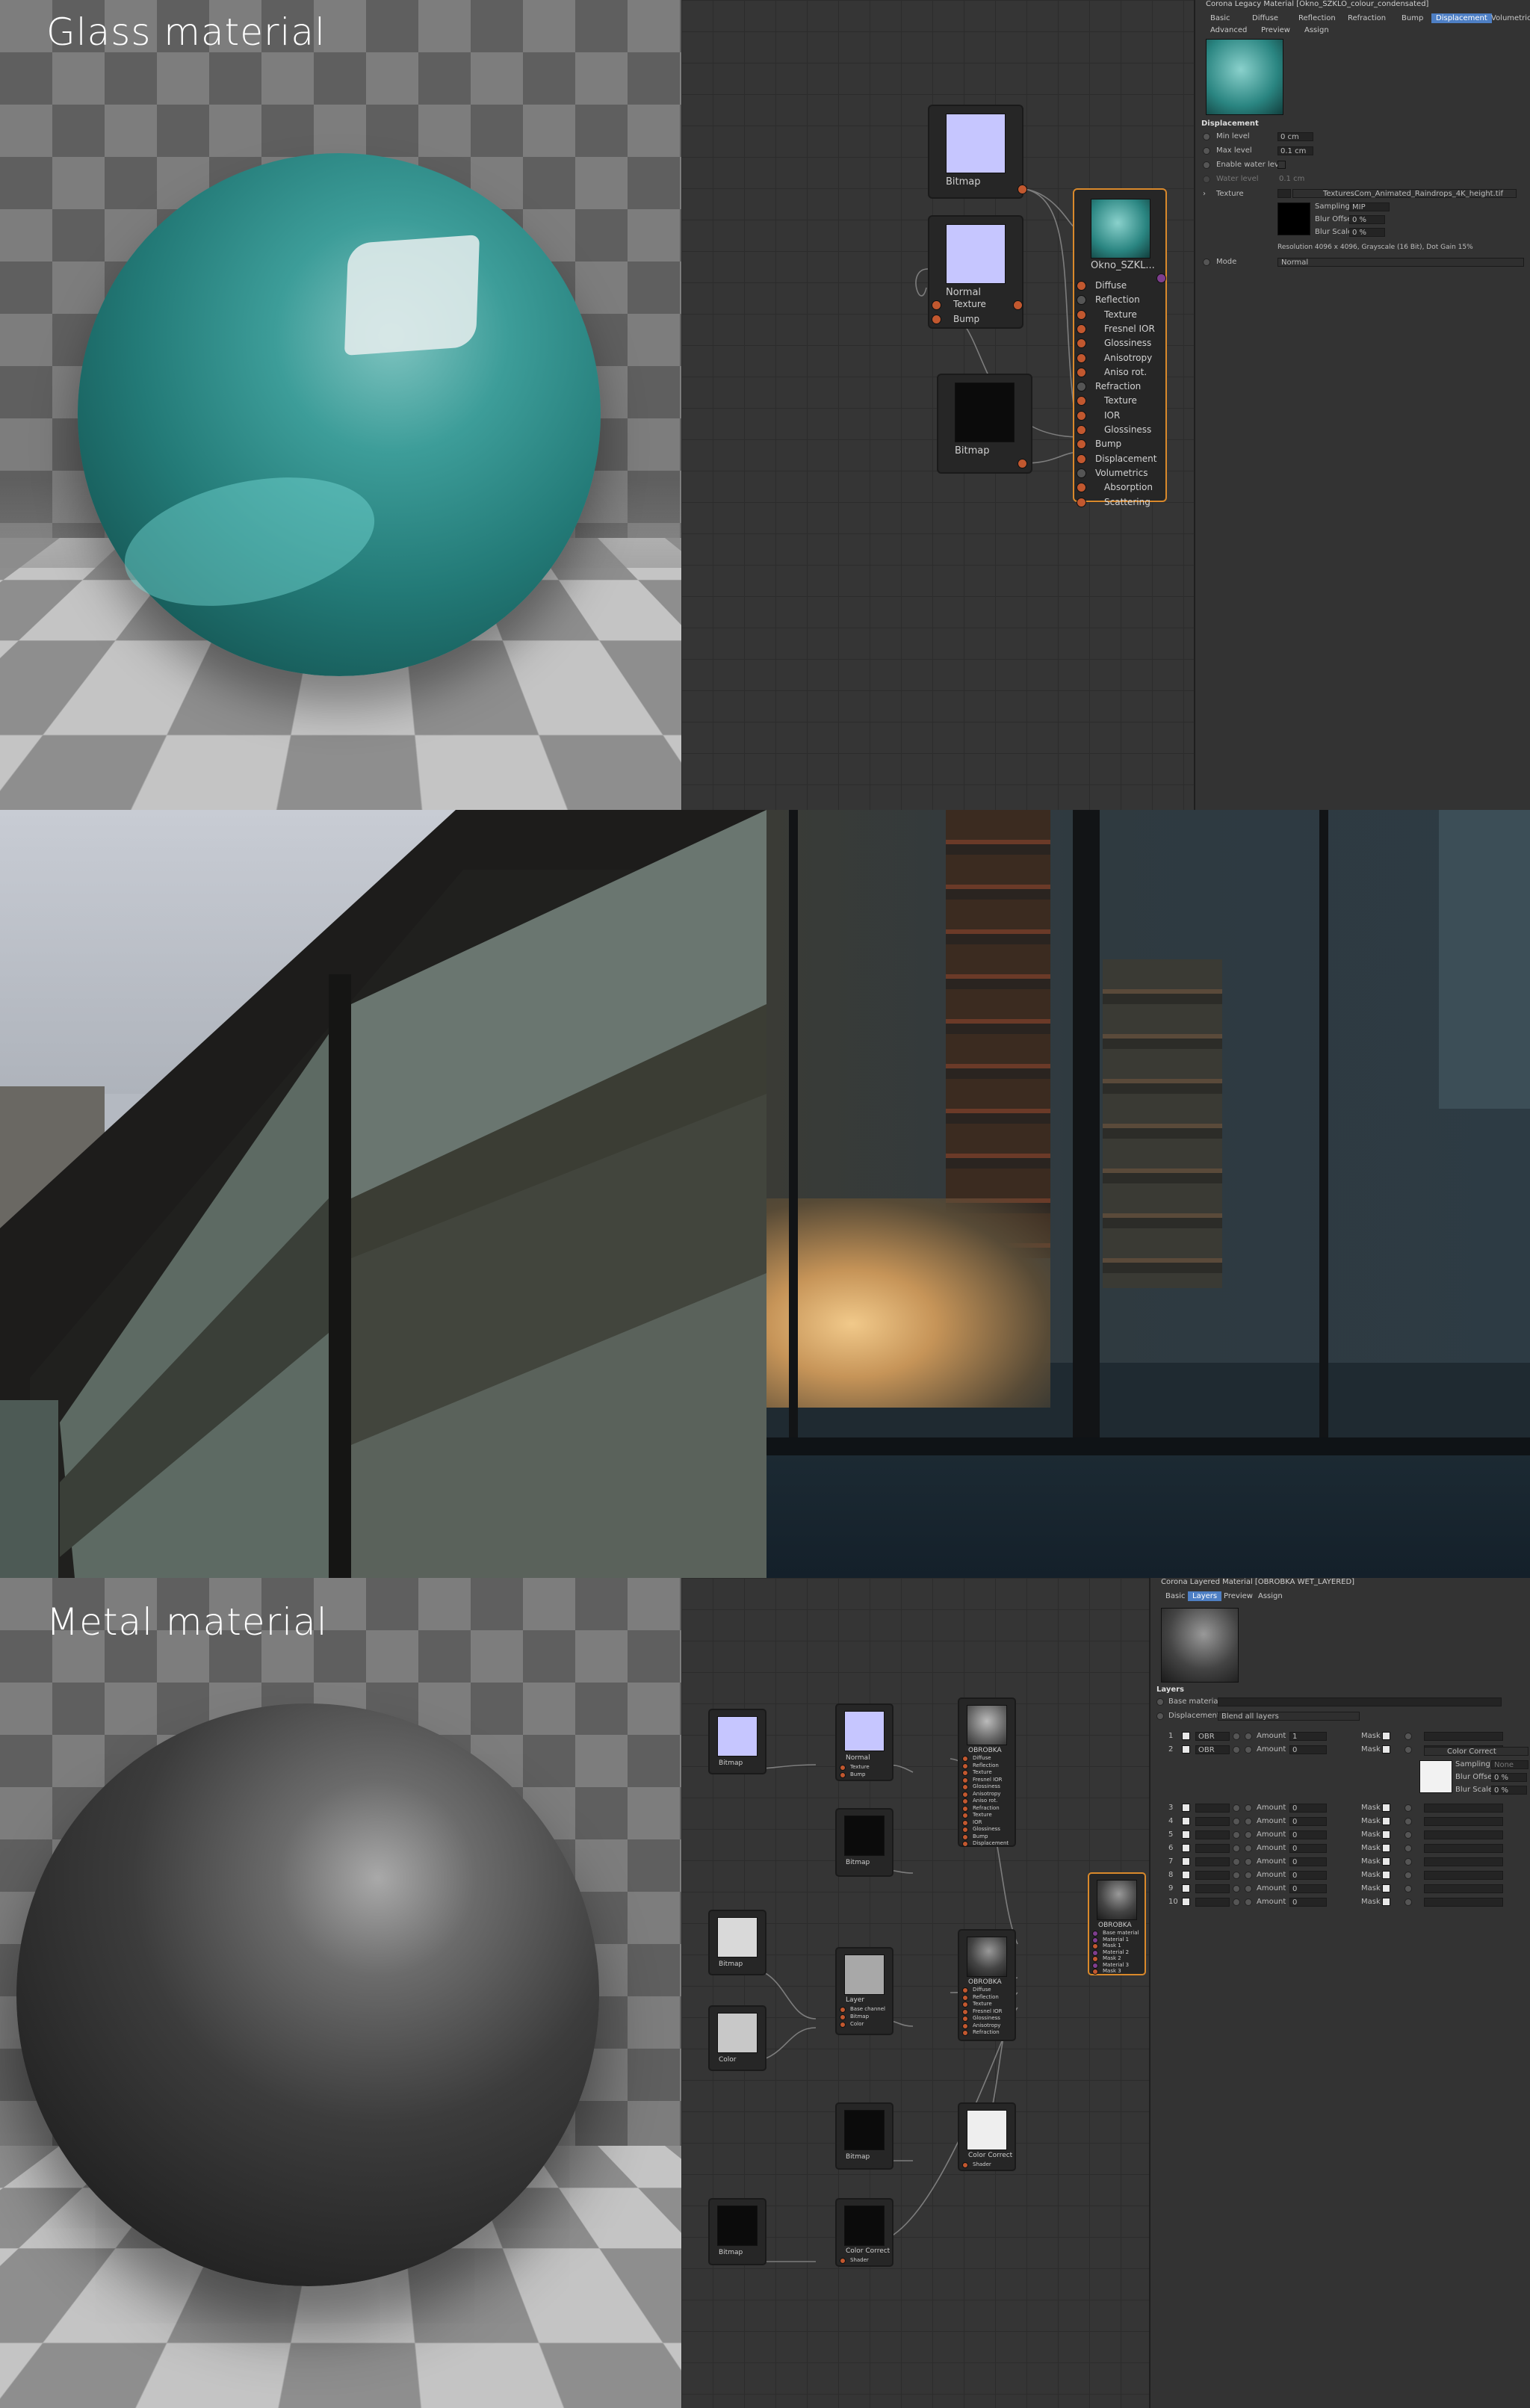  Describe the element at coordinates (864, 1842) in the screenshot. I see `metal-bitmap-2: Bitmap` at that location.